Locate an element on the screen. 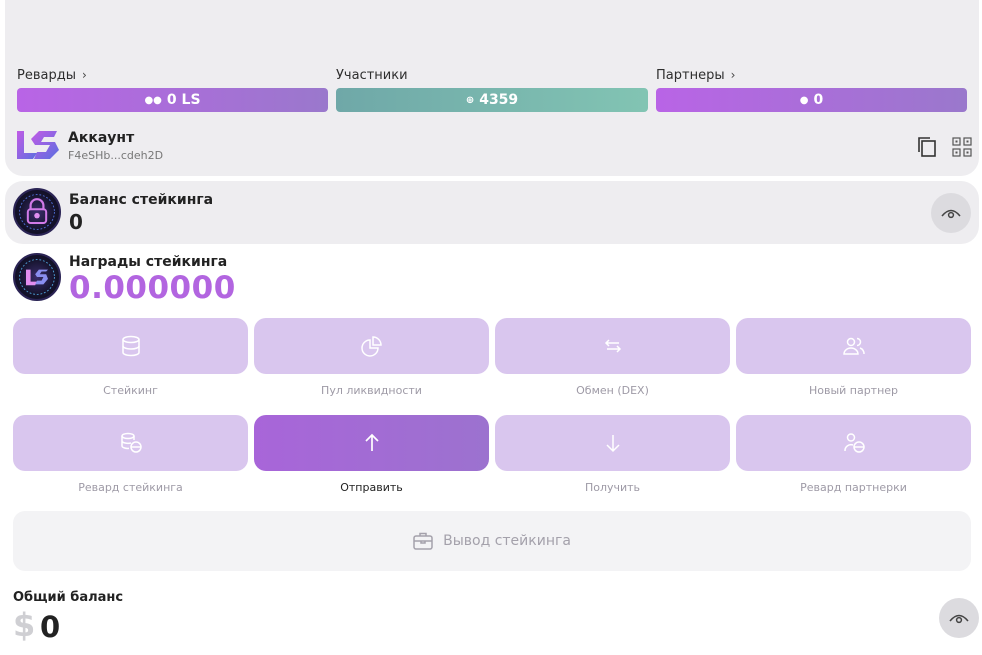  staking-rewards-title: Награды стейкинга is located at coordinates (148, 262).